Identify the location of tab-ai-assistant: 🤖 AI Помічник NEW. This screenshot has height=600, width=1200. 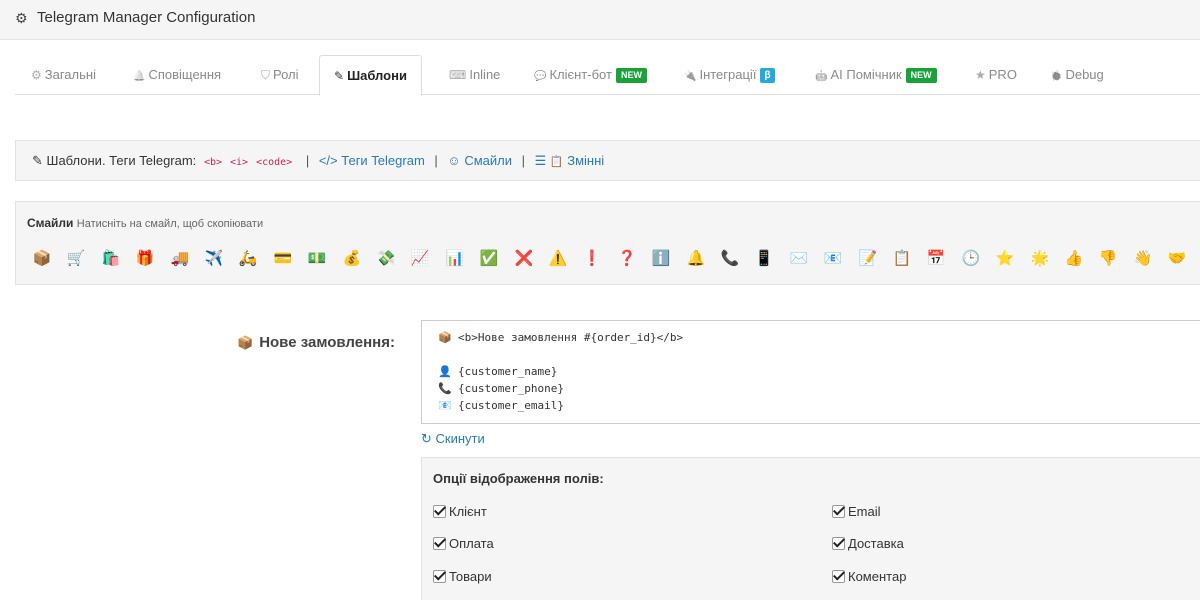
(876, 75).